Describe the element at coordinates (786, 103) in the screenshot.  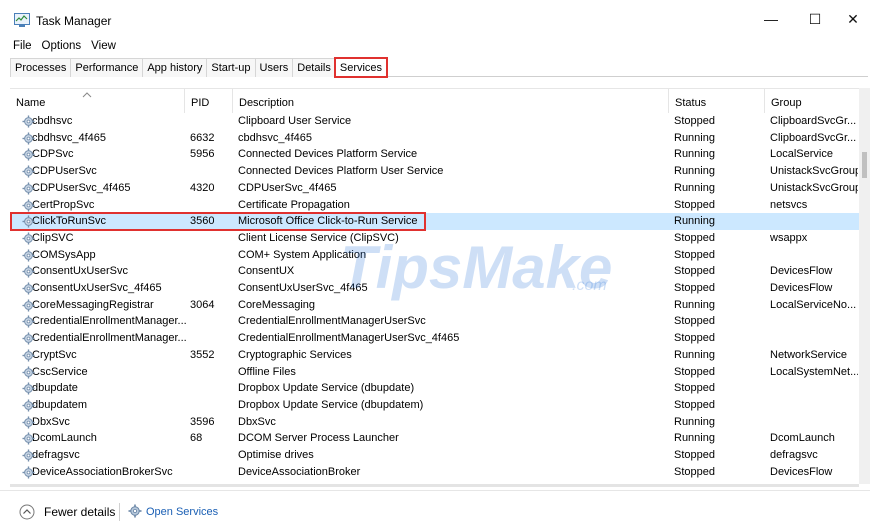
I see `column-label-group: Group` at that location.